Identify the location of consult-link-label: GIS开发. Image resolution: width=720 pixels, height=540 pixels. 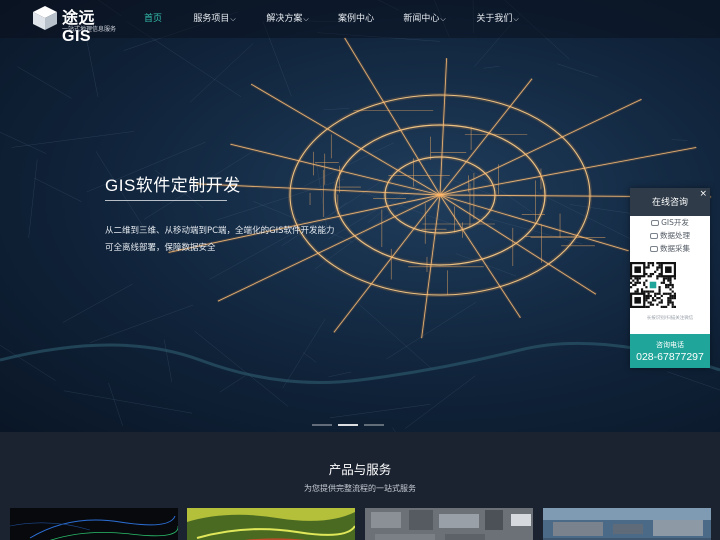
(675, 222).